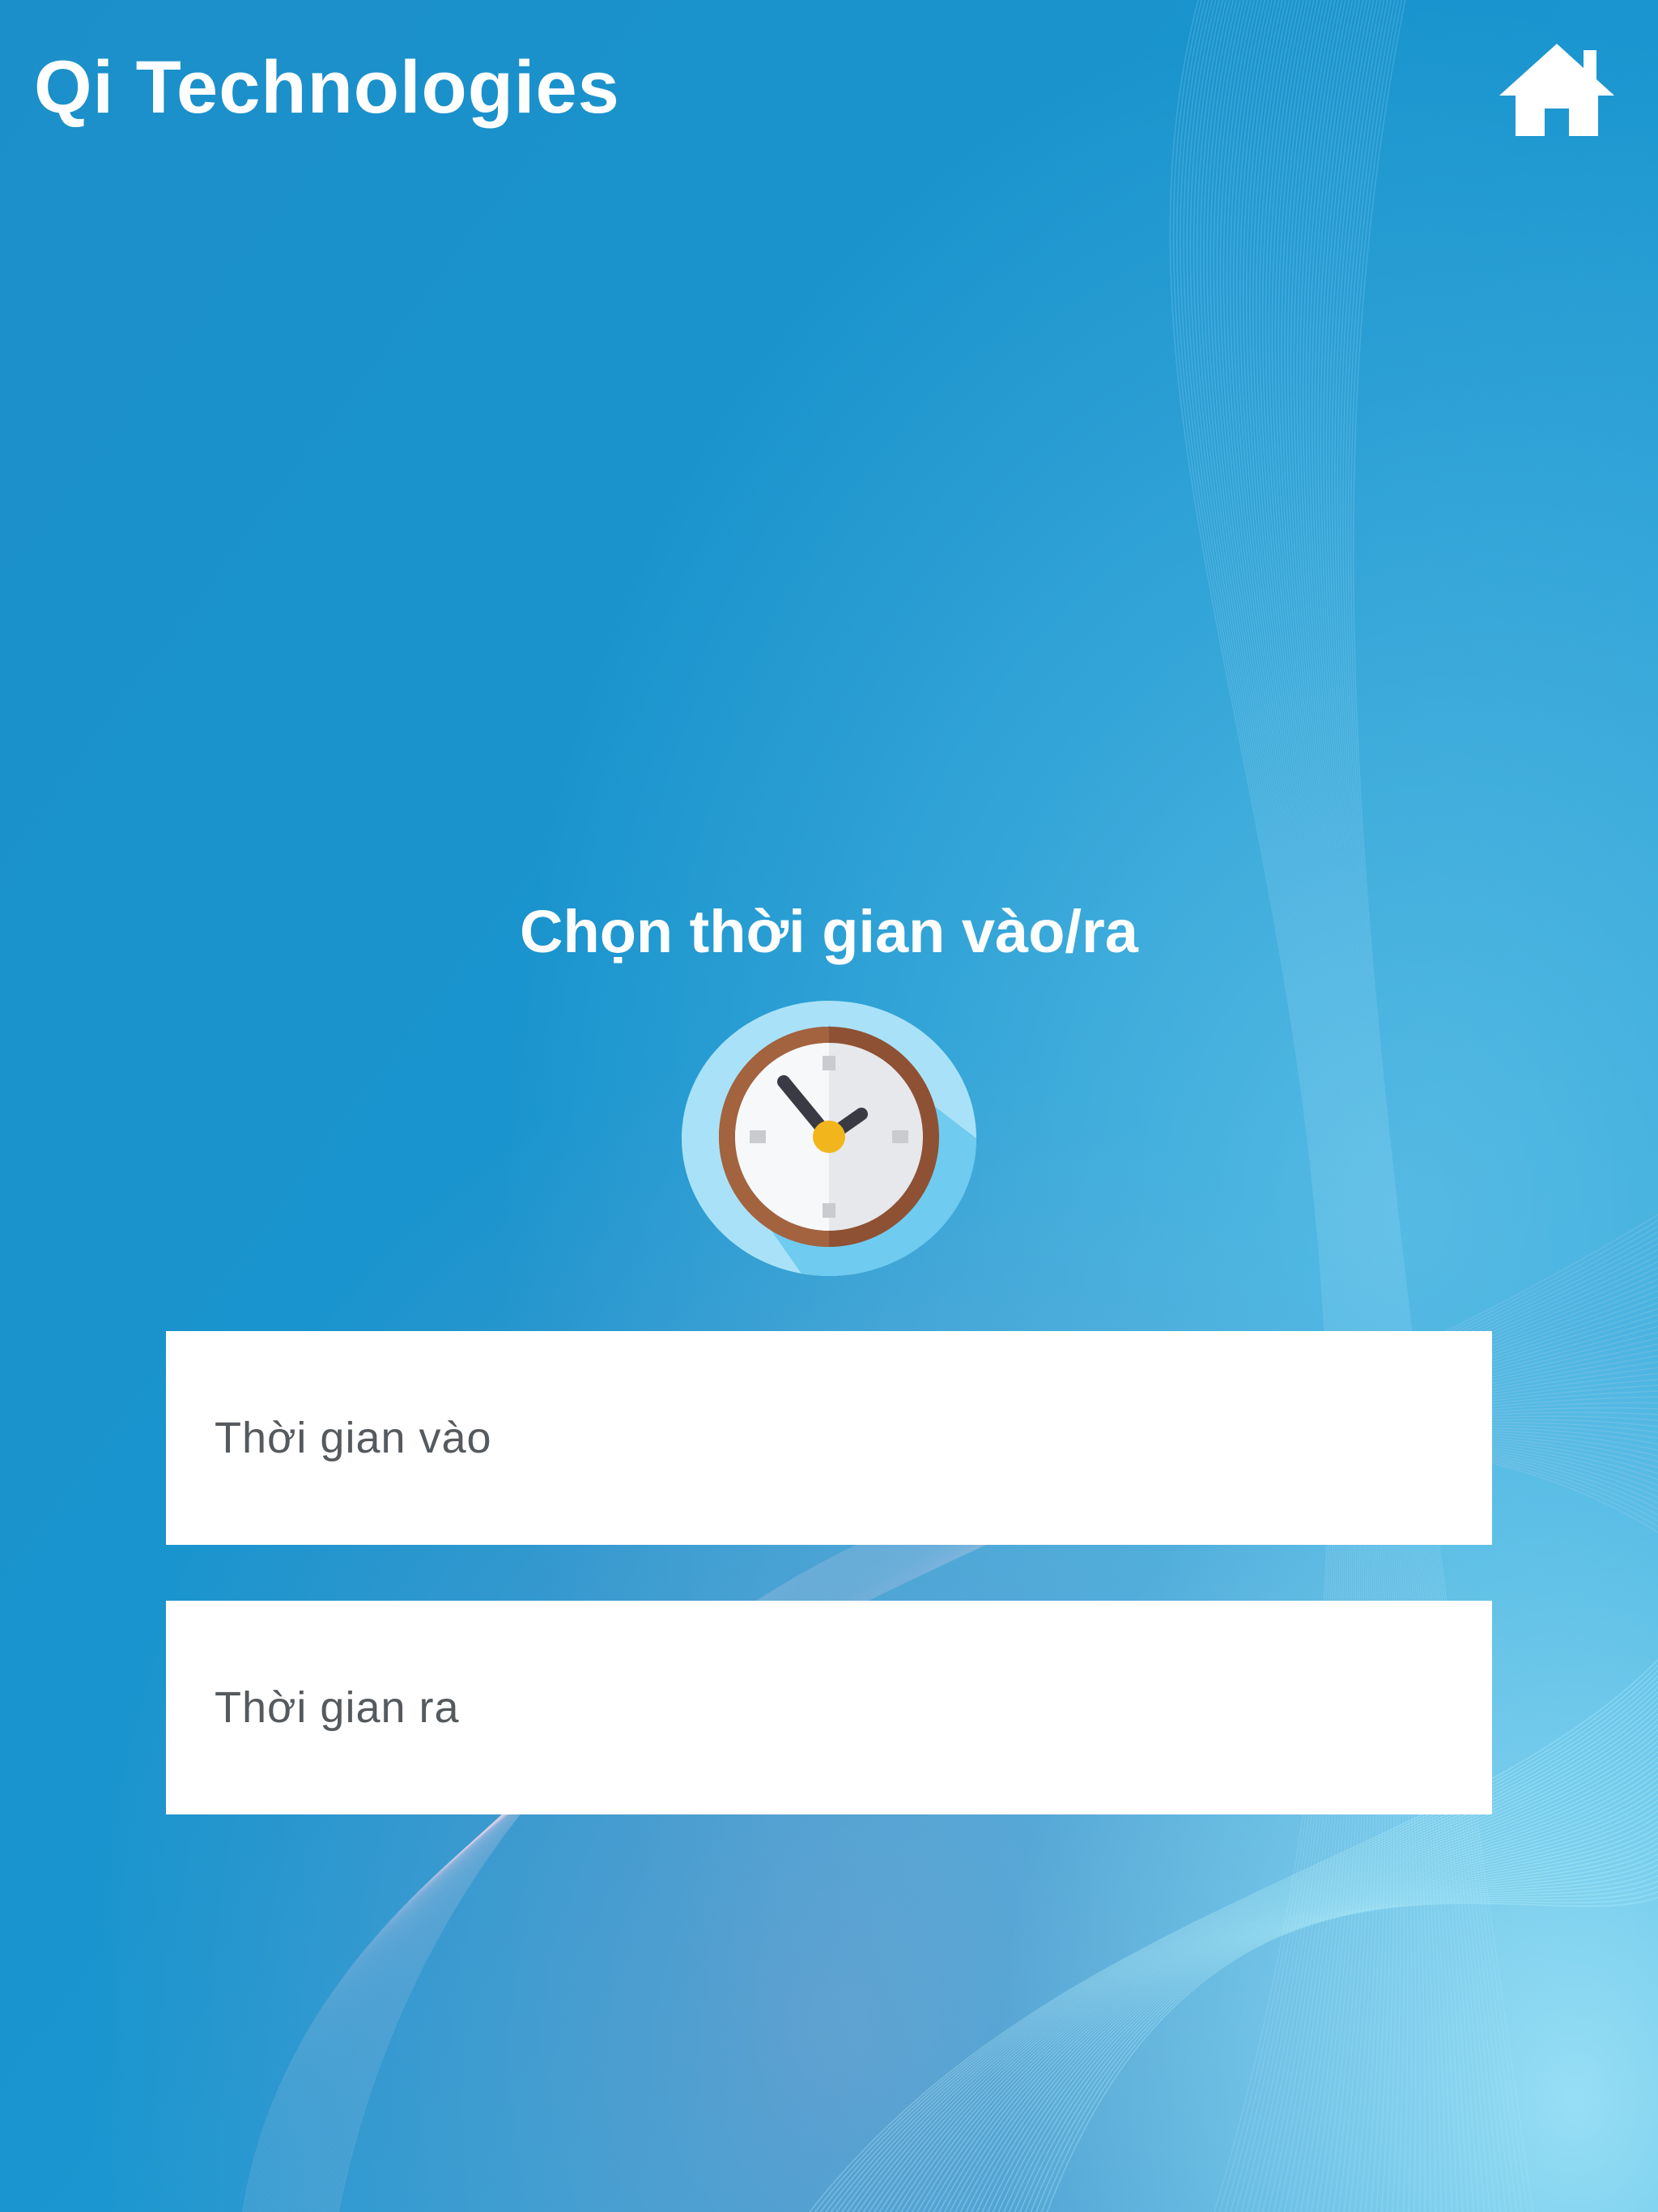 The height and width of the screenshot is (2212, 1658). What do you see at coordinates (829, 1438) in the screenshot?
I see `time-in-field: Thời gian vào` at bounding box center [829, 1438].